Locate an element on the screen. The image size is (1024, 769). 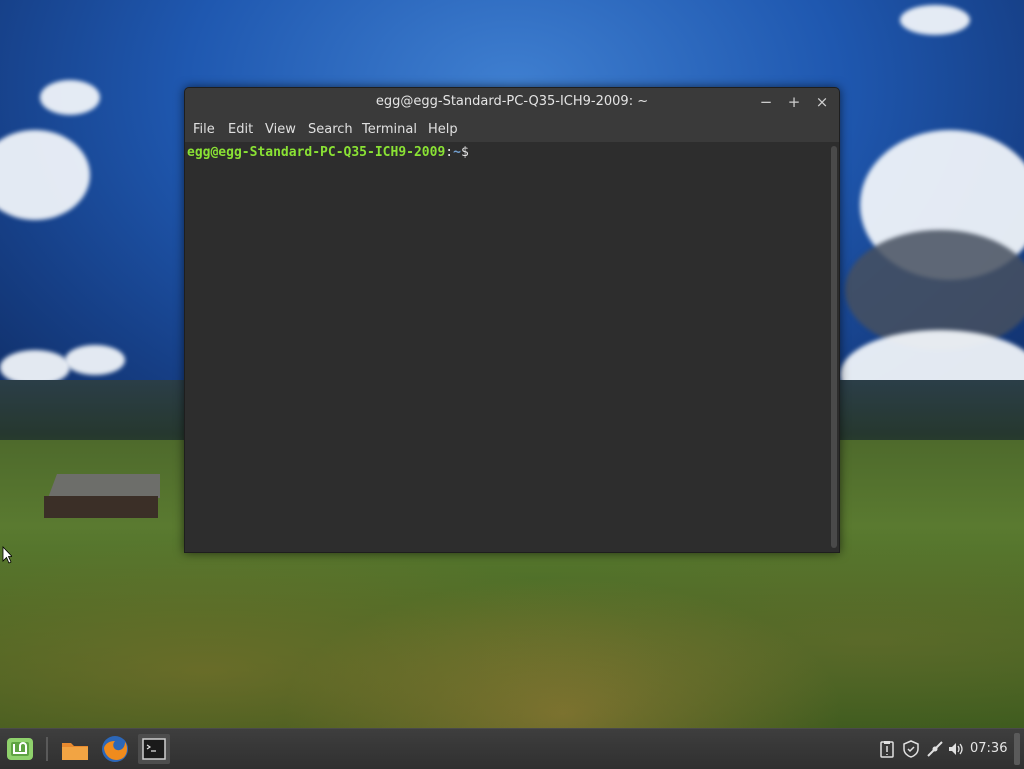
folder-icon is located at coordinates (75, 749).